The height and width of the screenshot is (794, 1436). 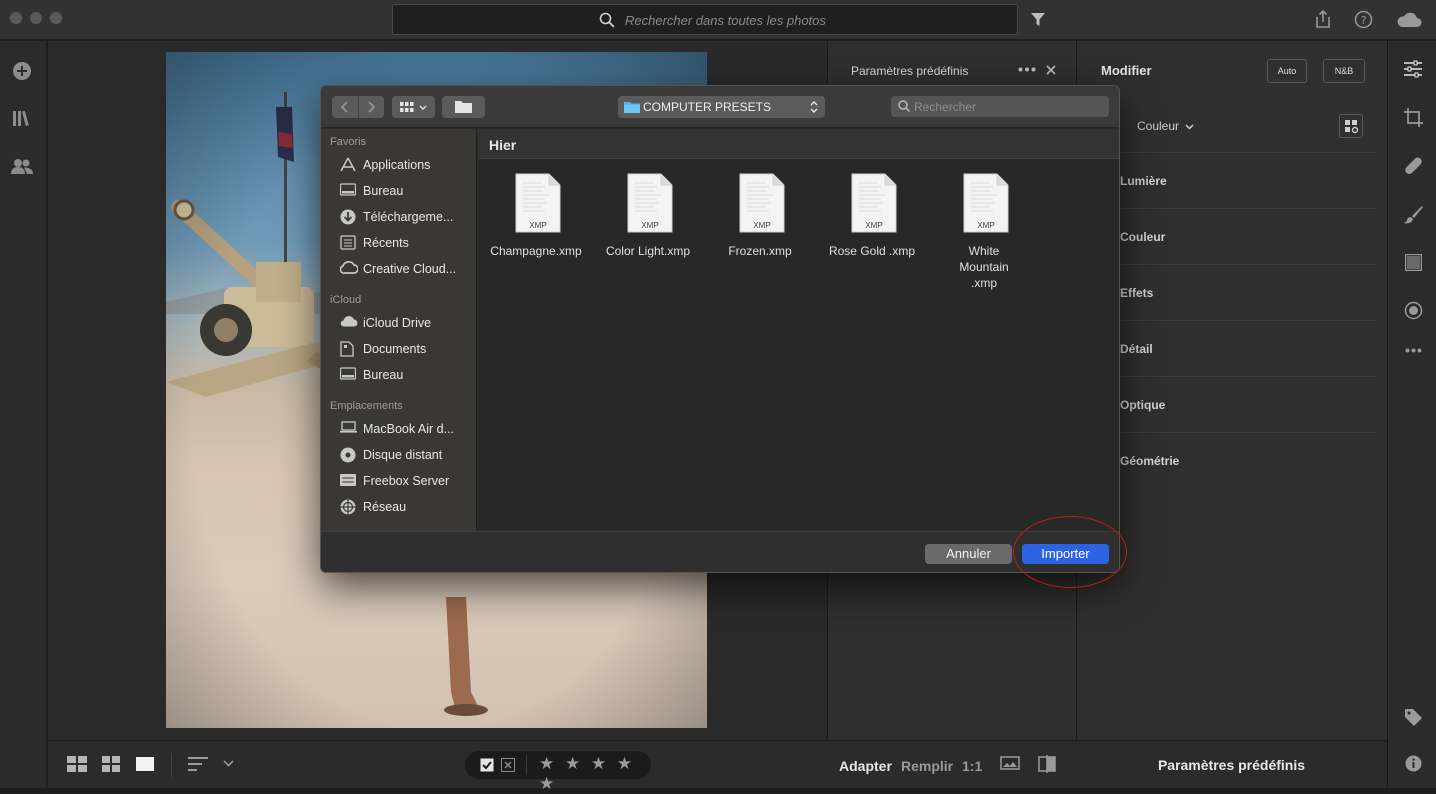 What do you see at coordinates (1413, 166) in the screenshot?
I see `healing-icon` at bounding box center [1413, 166].